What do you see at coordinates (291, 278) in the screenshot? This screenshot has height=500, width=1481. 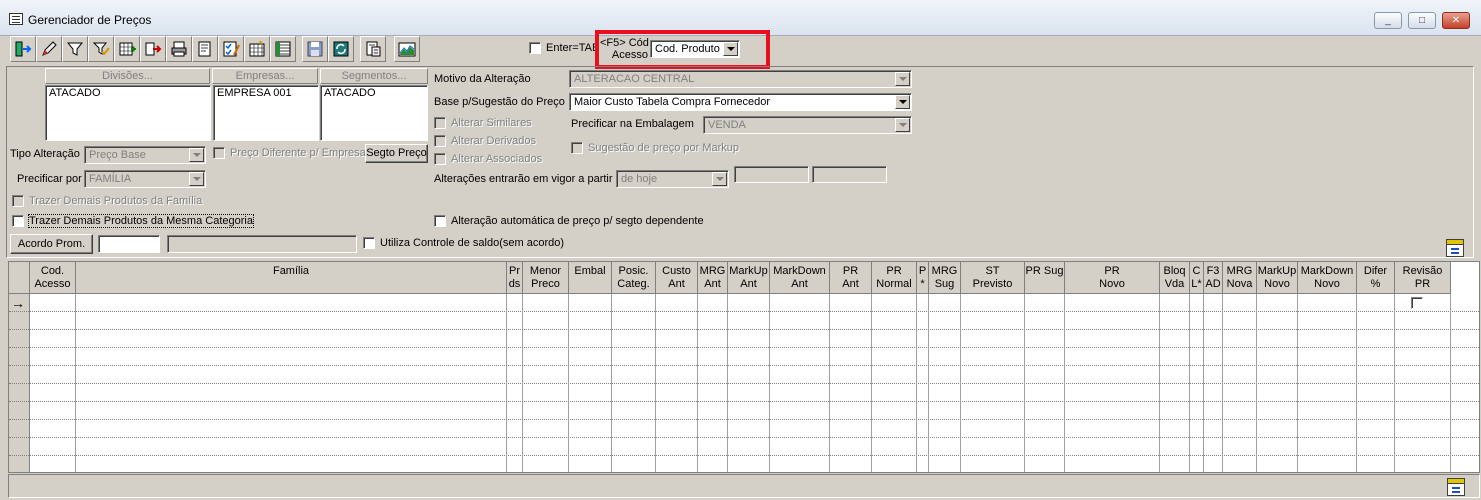 I see `column-header: Família` at bounding box center [291, 278].